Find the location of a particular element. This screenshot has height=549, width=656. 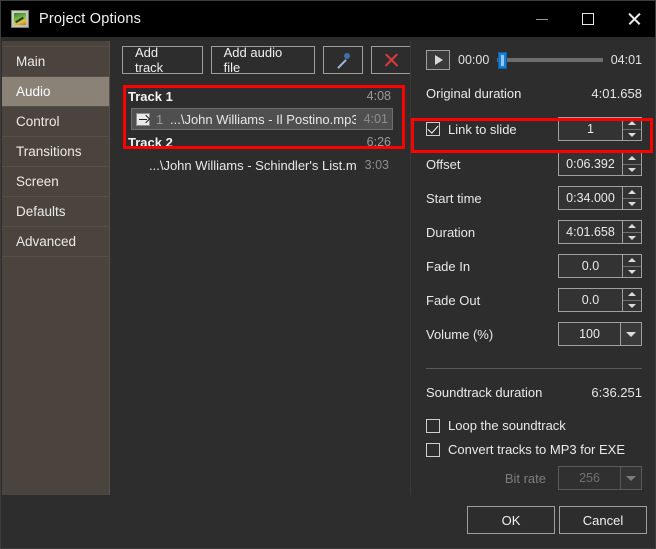

track-duration: 4:08 is located at coordinates (378, 96).